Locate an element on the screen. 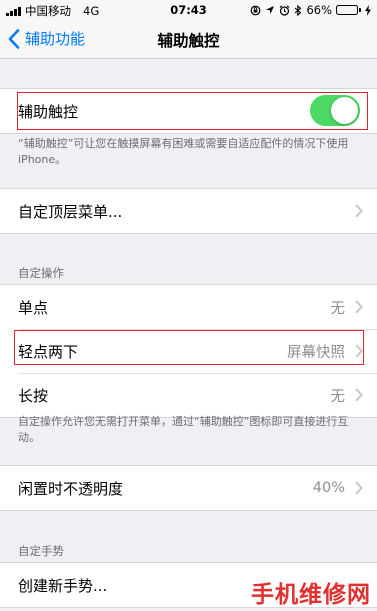  idle-opacity-group: 闲置时不透明度 40% is located at coordinates (188, 488).